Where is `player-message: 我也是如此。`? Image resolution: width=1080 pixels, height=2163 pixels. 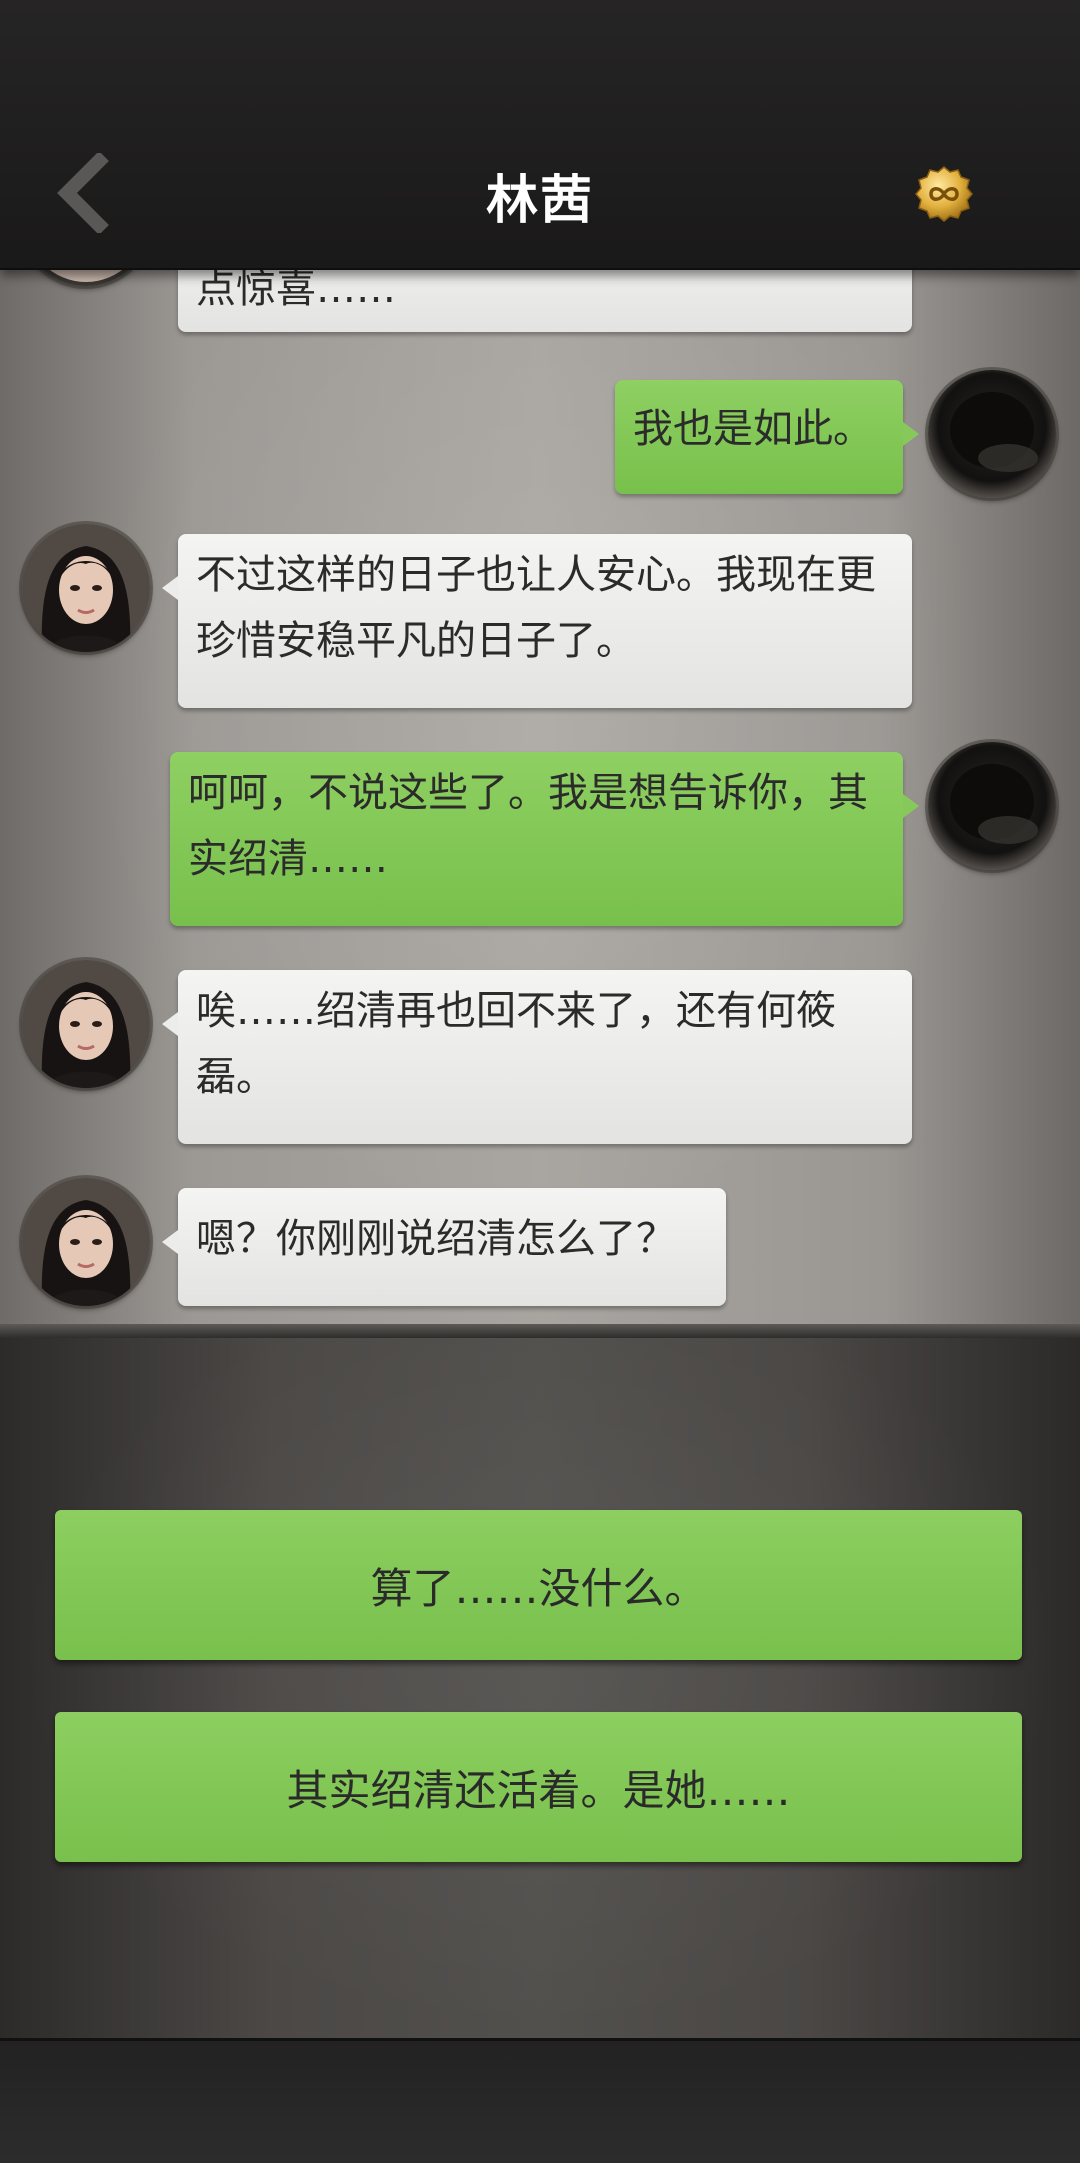 player-message: 我也是如此。 is located at coordinates (767, 437).